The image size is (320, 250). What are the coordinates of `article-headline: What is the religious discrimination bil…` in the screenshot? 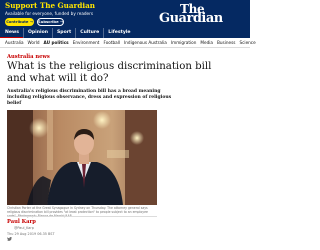 It's located at (109, 72).